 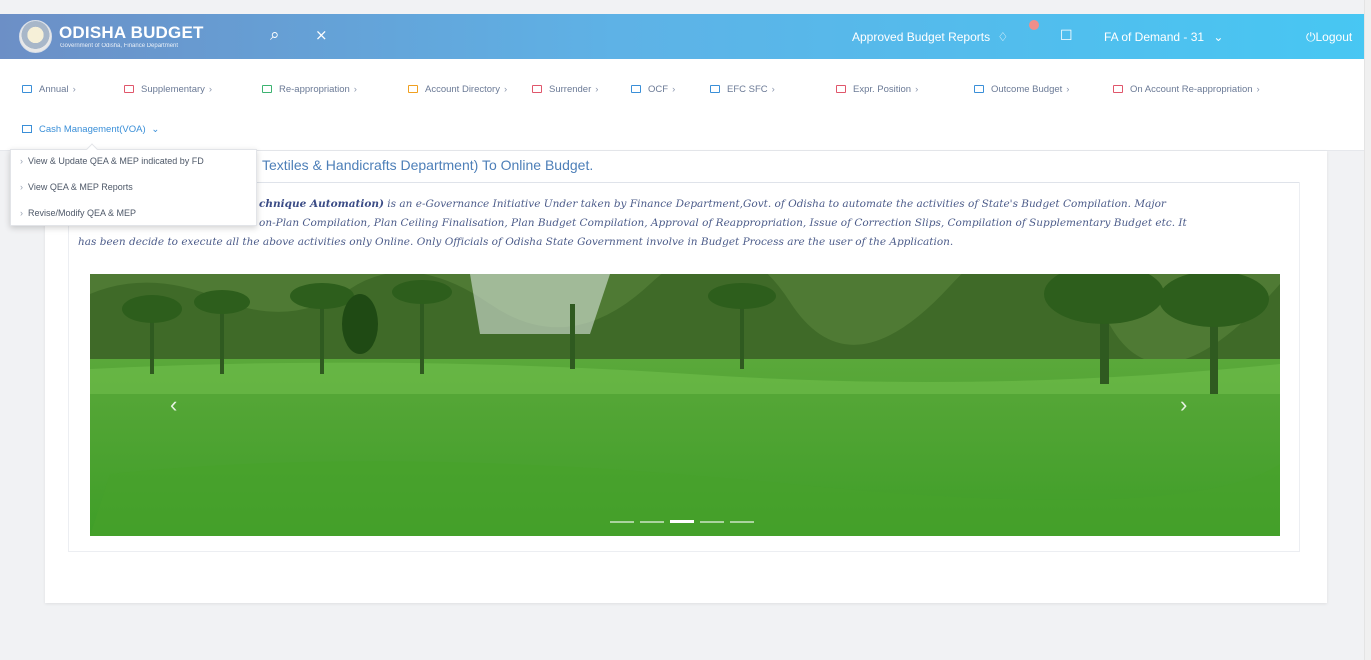 I want to click on nav-item-outcome-budget: Outcome Budget ›, so click(x=1021, y=89).